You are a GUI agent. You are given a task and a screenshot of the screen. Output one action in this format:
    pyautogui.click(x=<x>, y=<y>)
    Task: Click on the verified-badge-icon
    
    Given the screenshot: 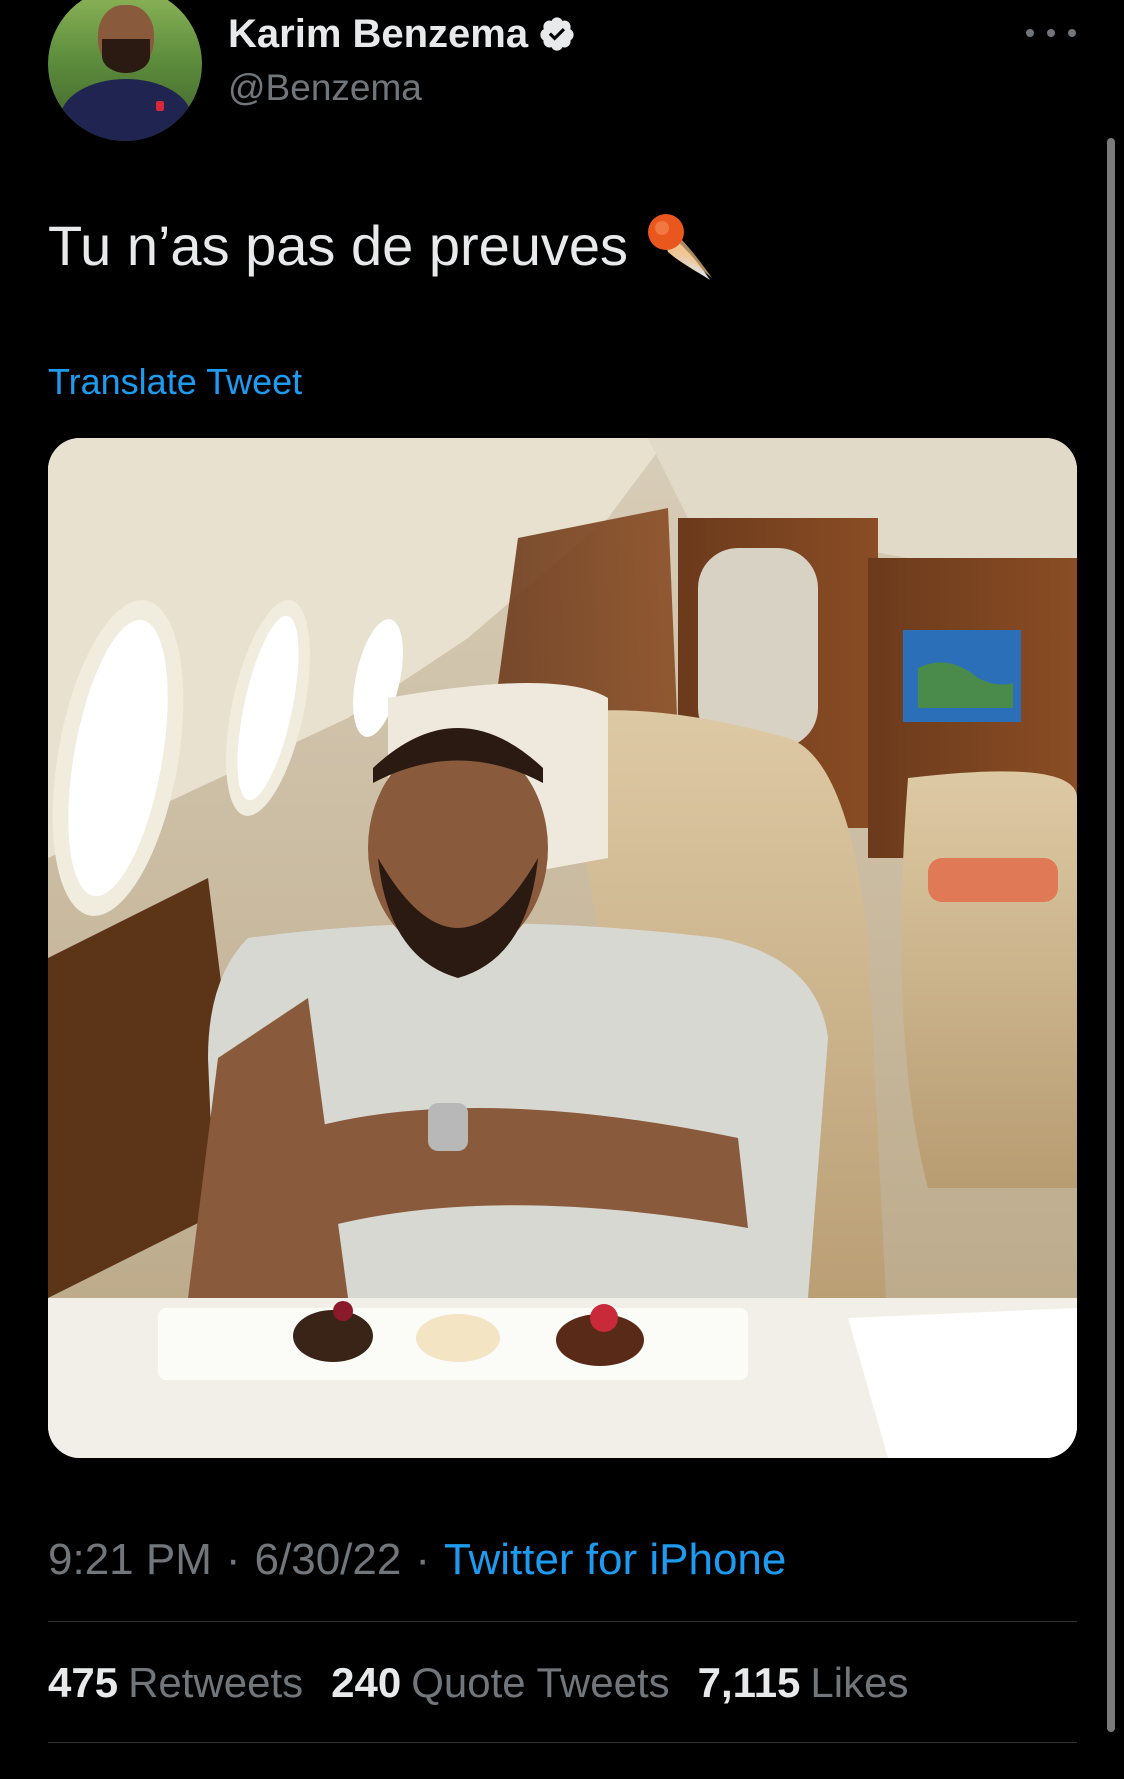 What is the action you would take?
    pyautogui.click(x=557, y=34)
    